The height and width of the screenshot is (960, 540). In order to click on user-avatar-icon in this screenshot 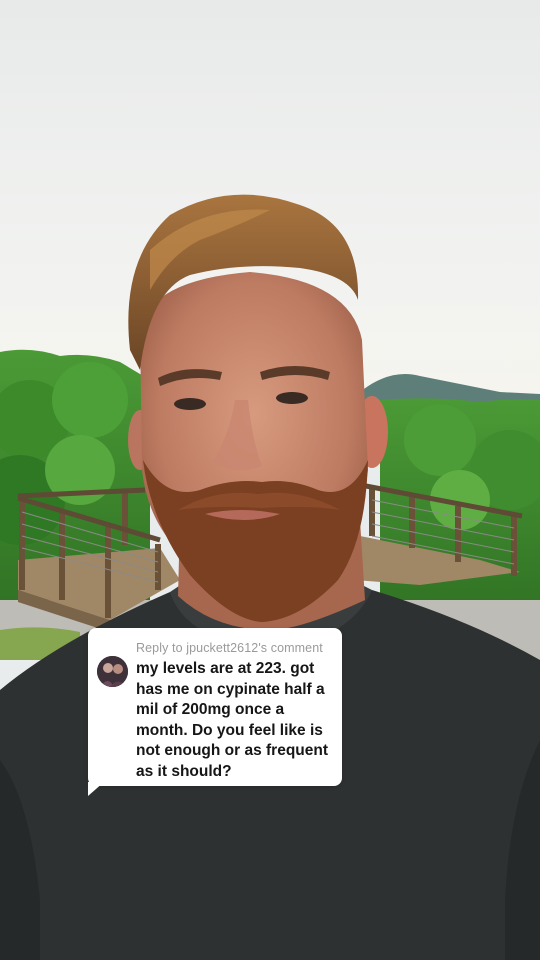, I will do `click(112, 671)`.